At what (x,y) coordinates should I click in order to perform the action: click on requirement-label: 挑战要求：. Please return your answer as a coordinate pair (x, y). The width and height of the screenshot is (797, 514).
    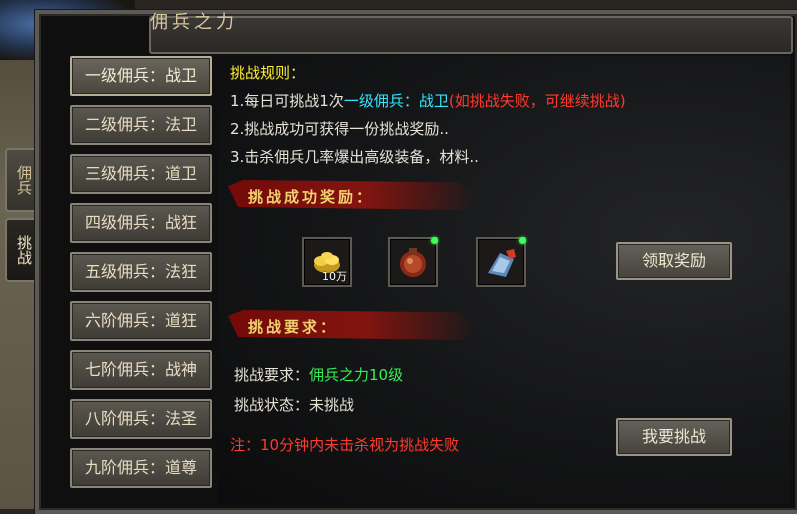
    Looking at the image, I should click on (272, 375).